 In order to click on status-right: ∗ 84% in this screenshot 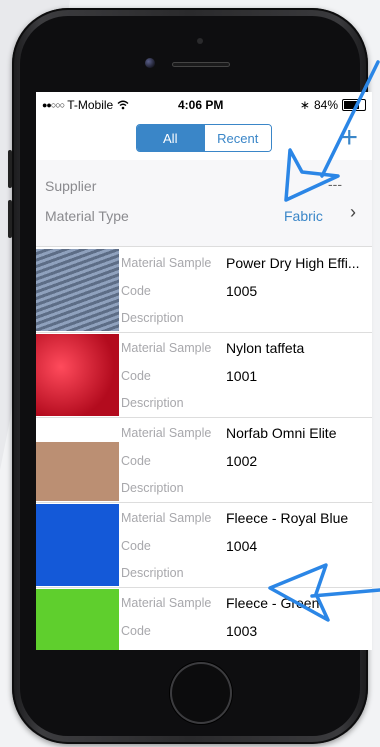, I will do `click(333, 105)`.